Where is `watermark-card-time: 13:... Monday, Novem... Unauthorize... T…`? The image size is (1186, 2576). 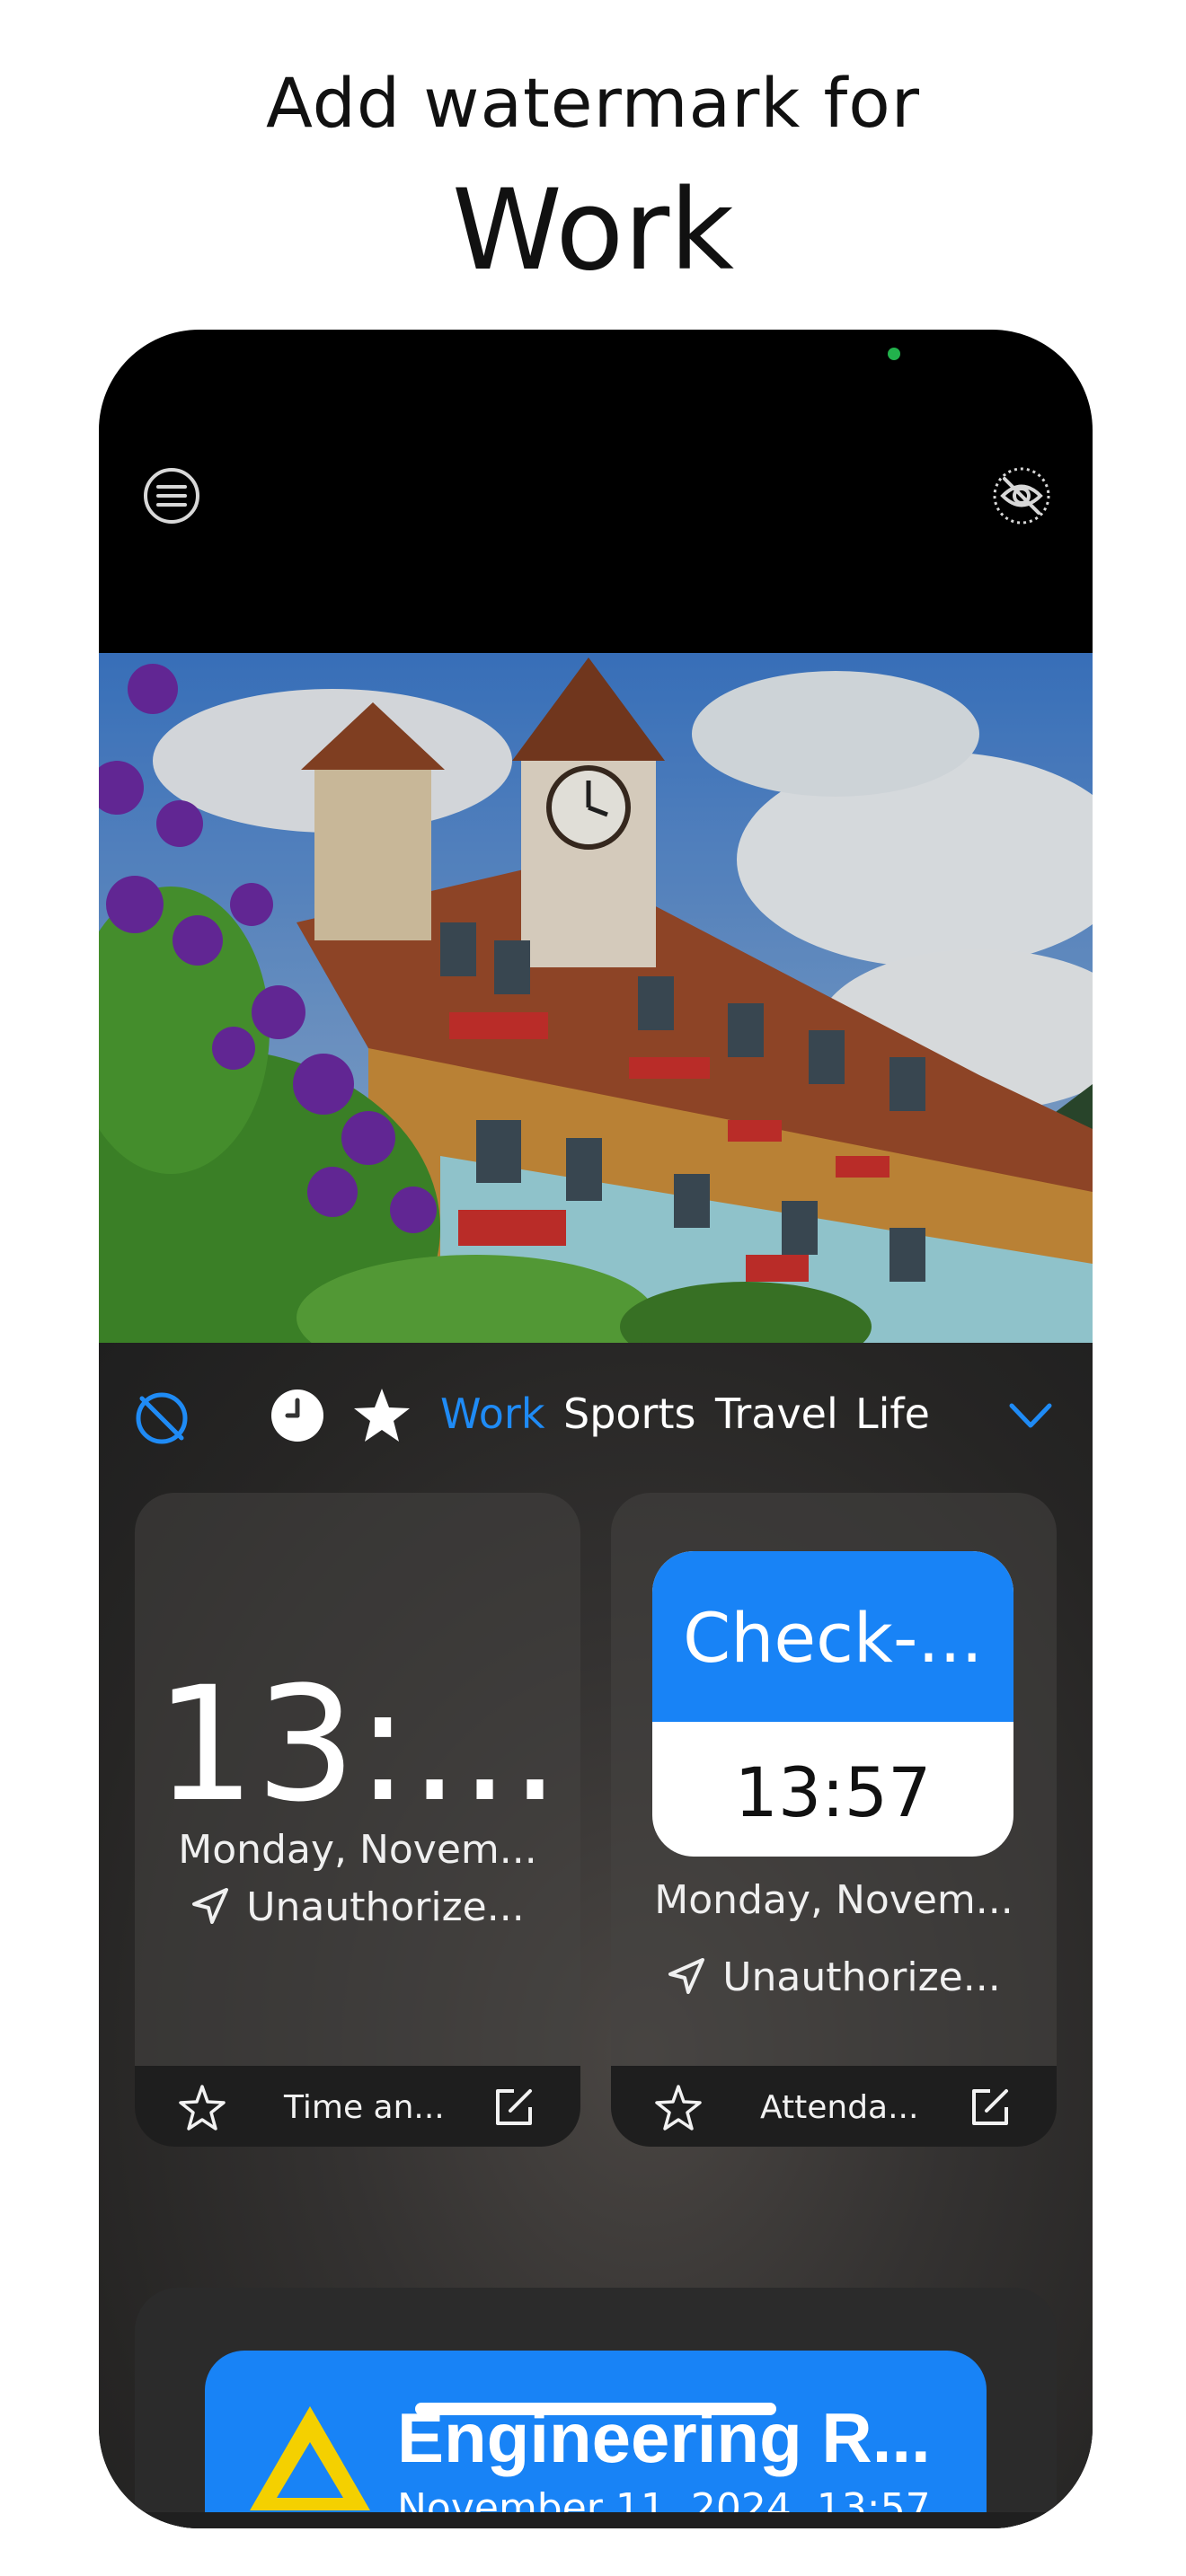 watermark-card-time: 13:... Monday, Novem... Unauthorize... T… is located at coordinates (357, 1820).